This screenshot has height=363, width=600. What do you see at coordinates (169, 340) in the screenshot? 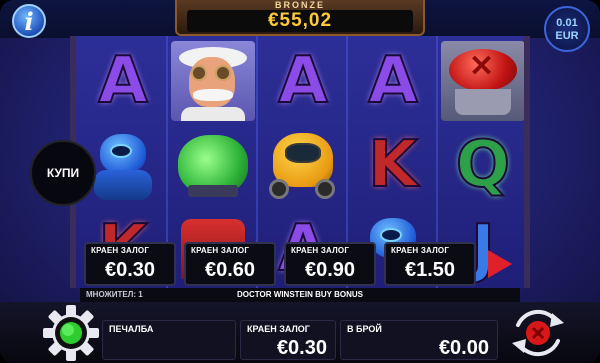
I see `win-panel: ПЕЧАЛБА` at bounding box center [169, 340].